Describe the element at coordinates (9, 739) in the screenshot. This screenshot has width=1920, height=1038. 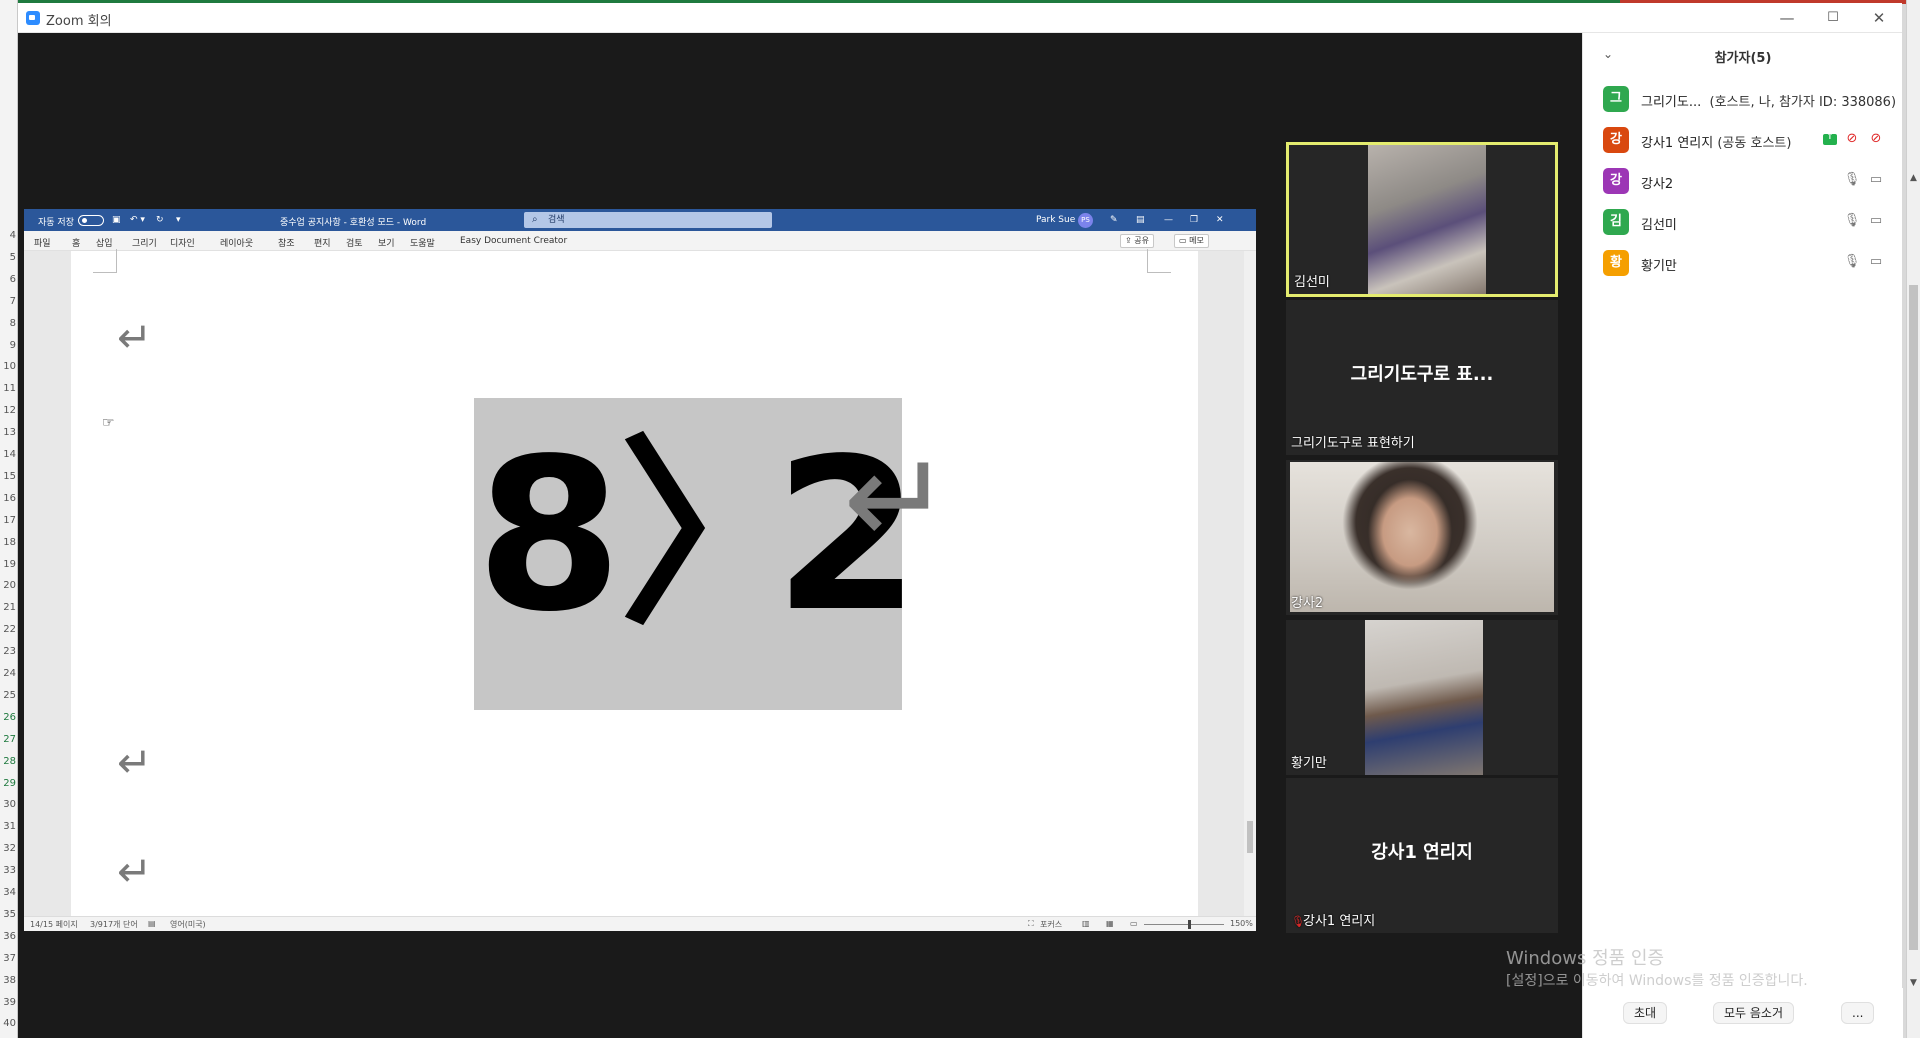
I see `row-number: 27` at that location.